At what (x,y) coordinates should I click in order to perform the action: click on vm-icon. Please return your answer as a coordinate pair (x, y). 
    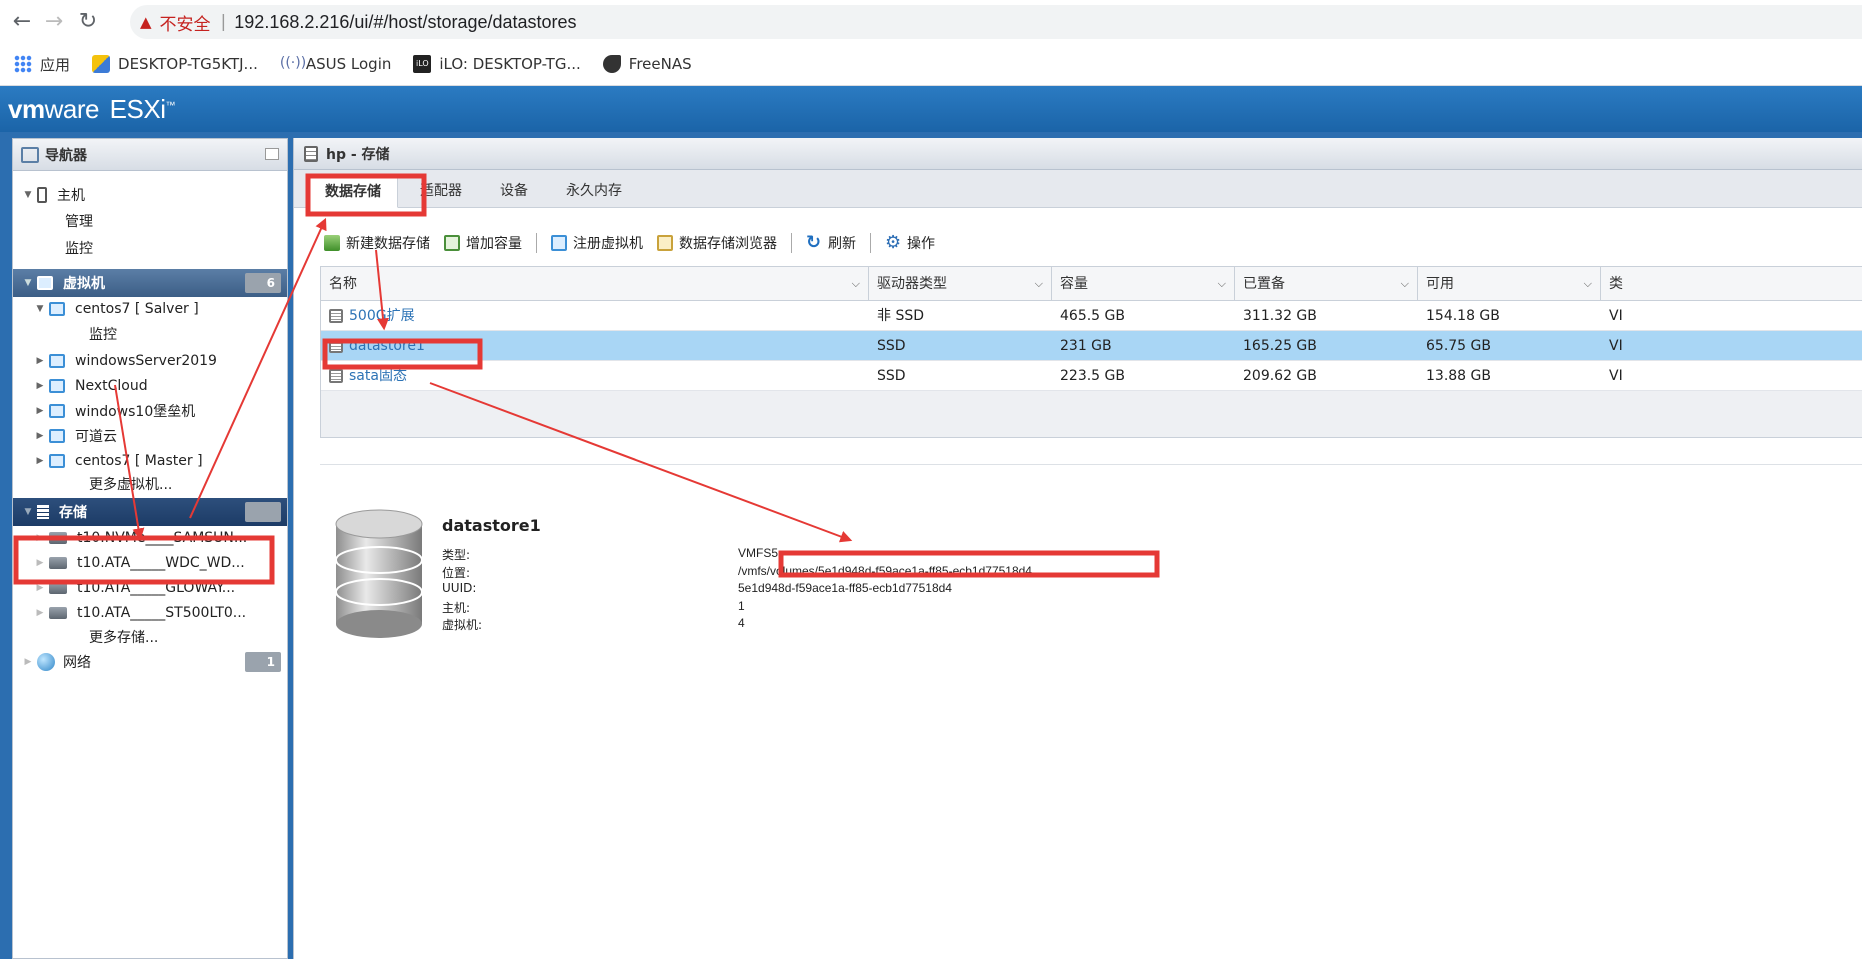
    Looking at the image, I should click on (57, 309).